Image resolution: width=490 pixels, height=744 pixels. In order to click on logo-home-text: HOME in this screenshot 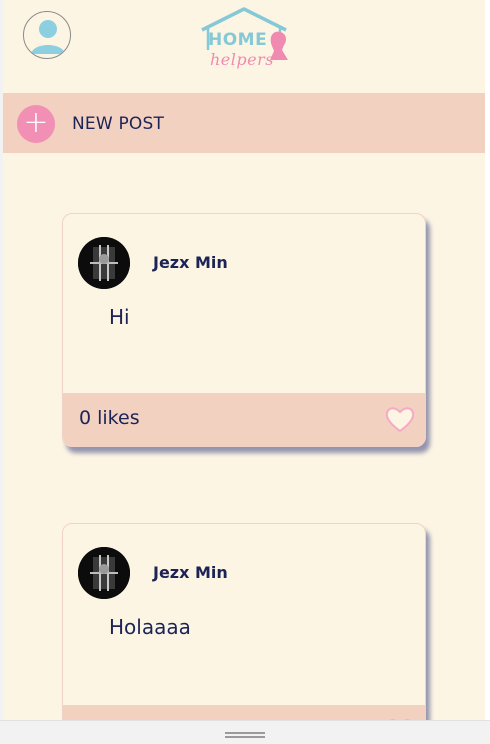, I will do `click(238, 40)`.